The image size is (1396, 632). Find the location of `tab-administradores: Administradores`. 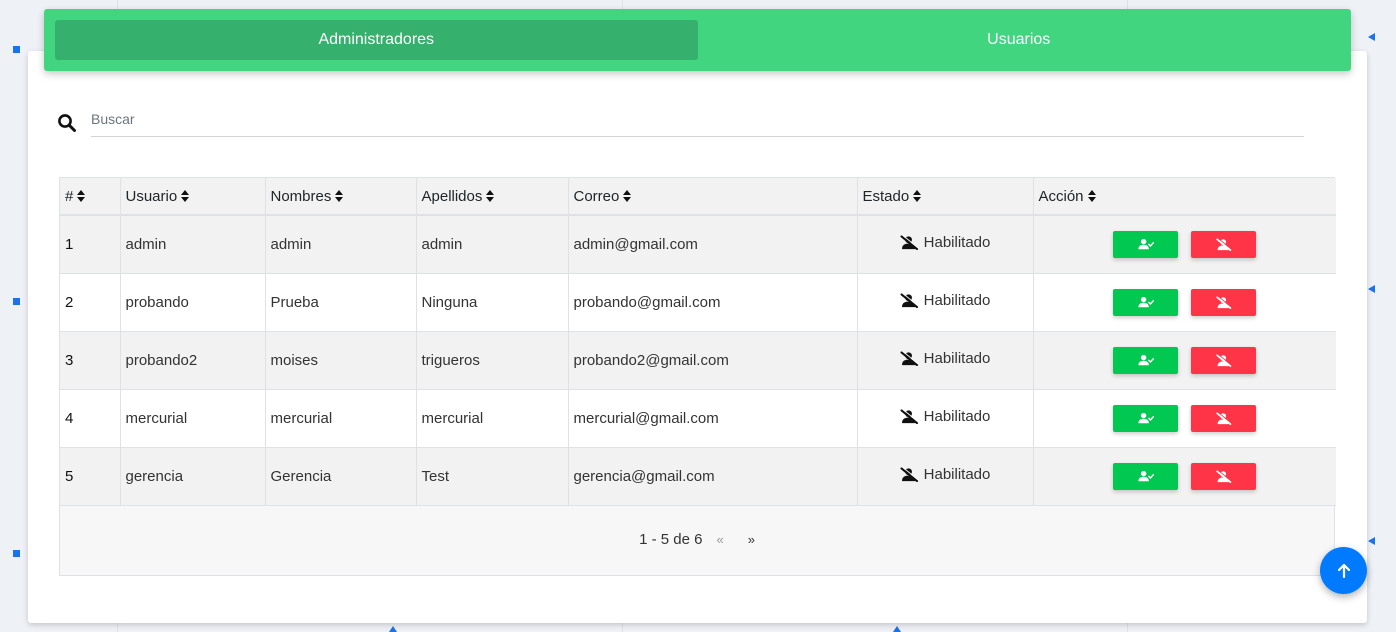

tab-administradores: Administradores is located at coordinates (376, 40).